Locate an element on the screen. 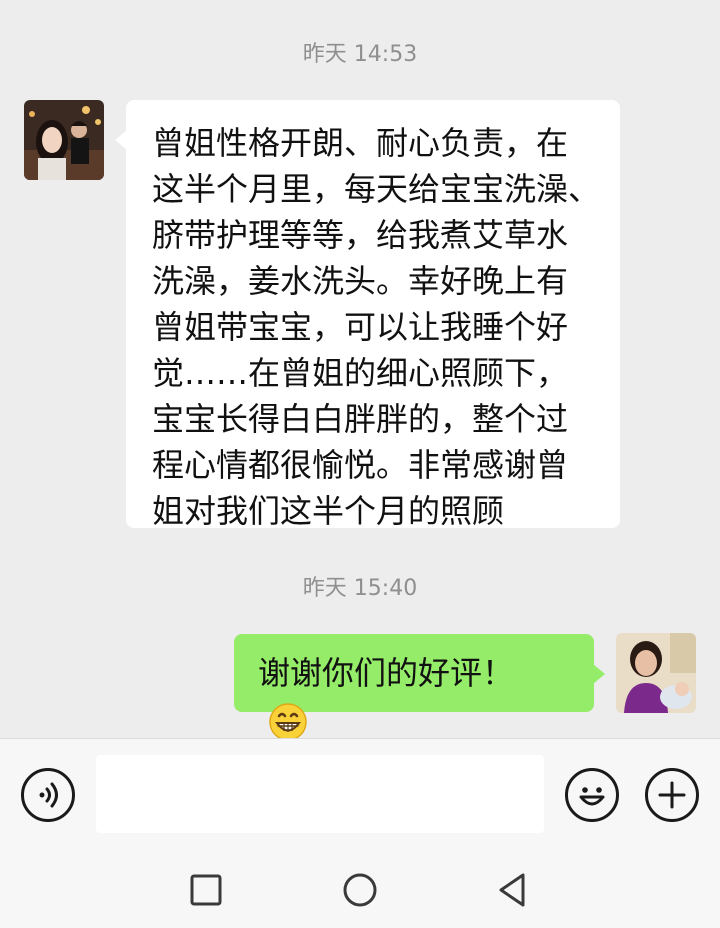 Image resolution: width=720 pixels, height=928 pixels. message-line: 这半个月里，每天给宝宝洗澡、 is located at coordinates (376, 189).